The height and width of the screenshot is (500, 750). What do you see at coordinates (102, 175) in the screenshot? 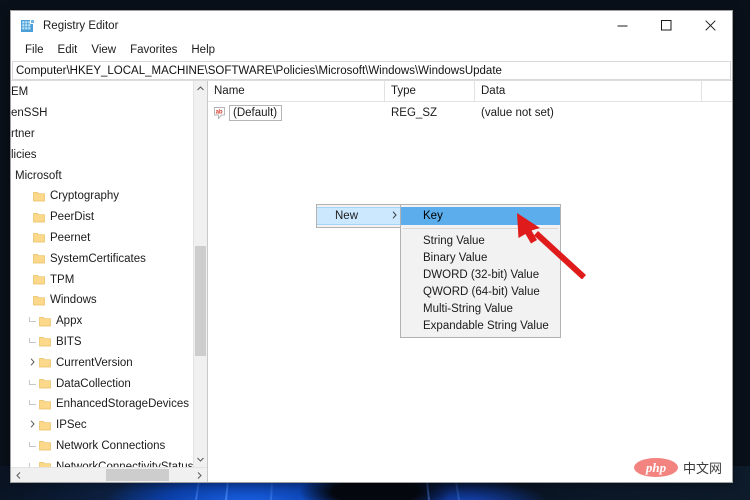
I see `tree-item: Microsoft` at bounding box center [102, 175].